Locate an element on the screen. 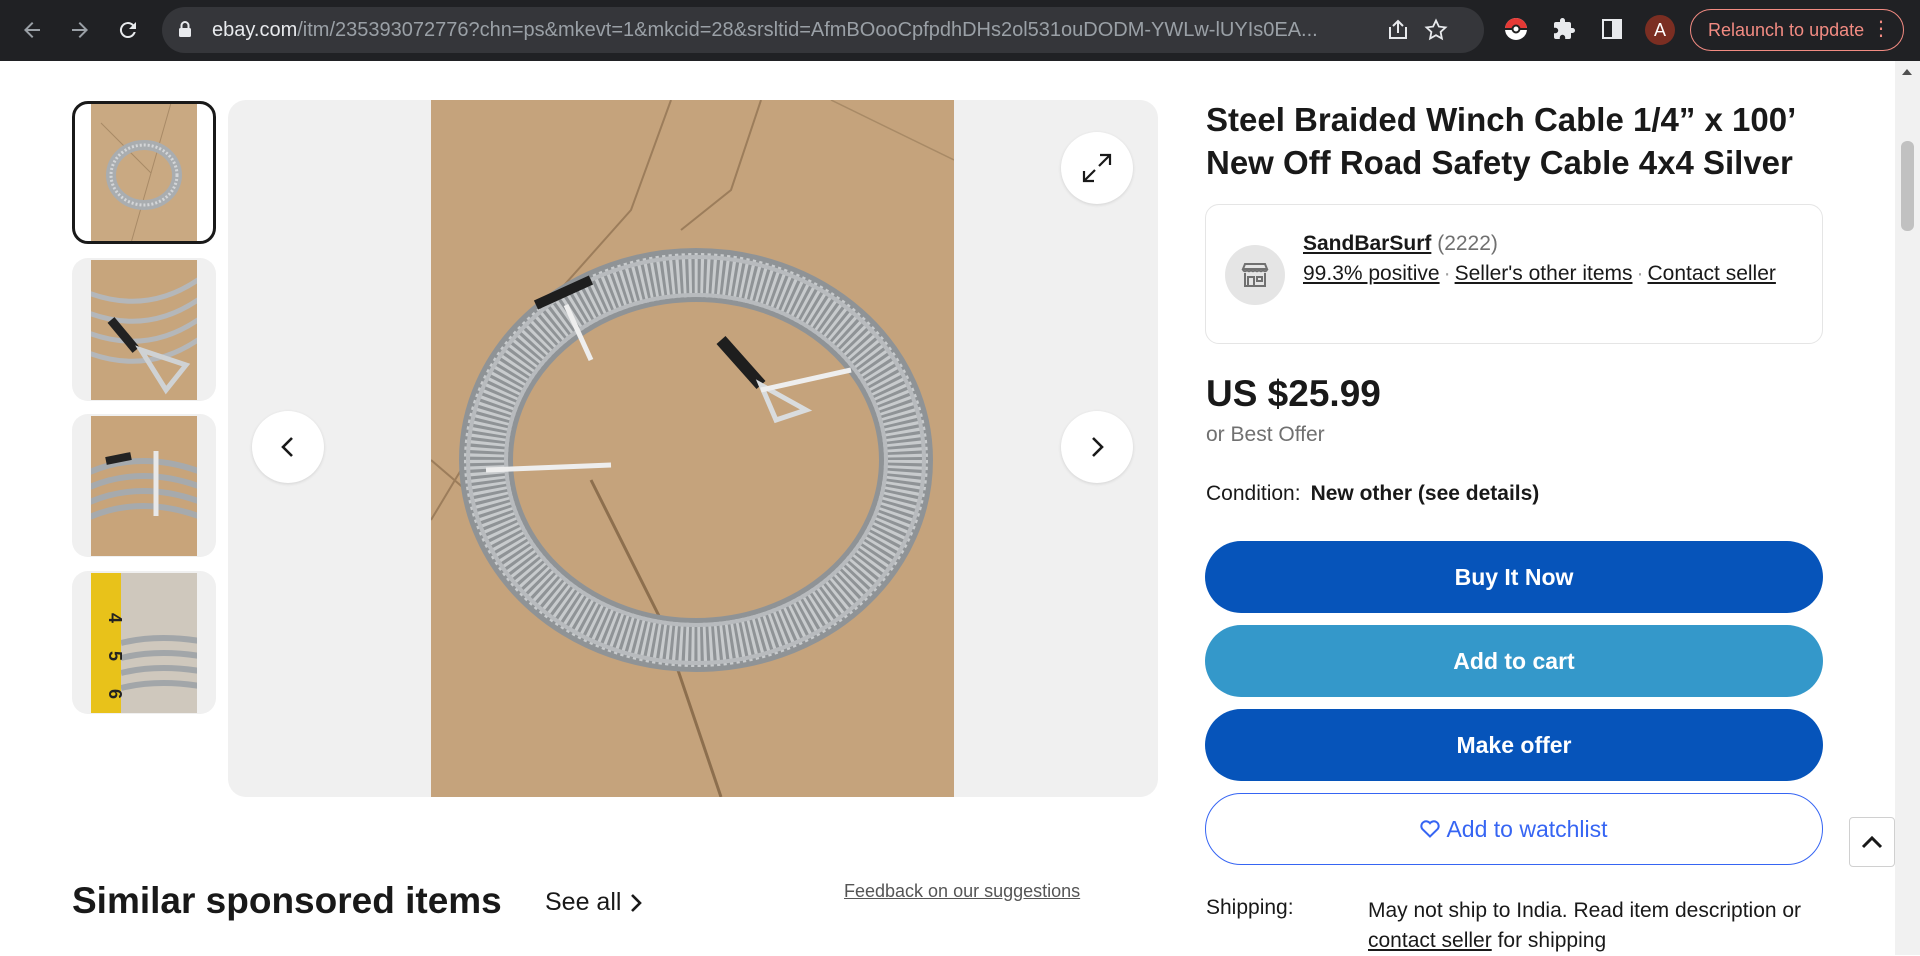 The height and width of the screenshot is (956, 1920). back-icon is located at coordinates (32, 30).